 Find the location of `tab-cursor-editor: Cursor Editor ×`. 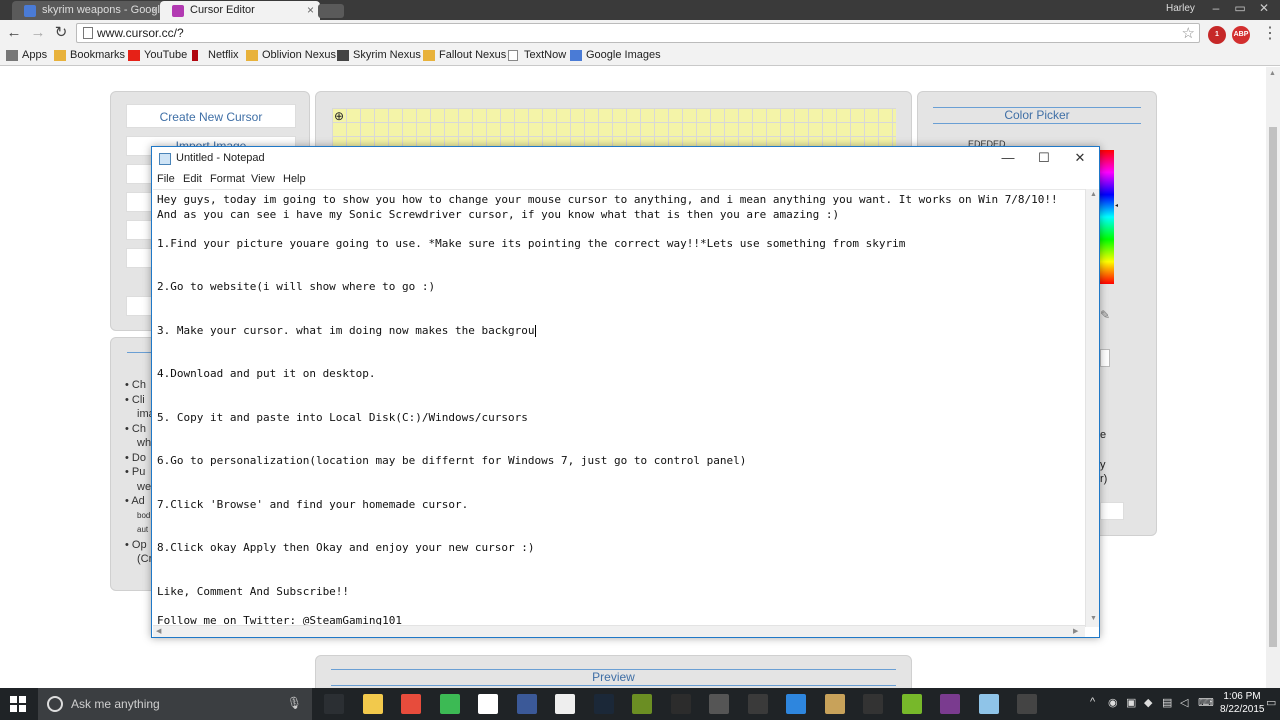

tab-cursor-editor: Cursor Editor × is located at coordinates (240, 10).